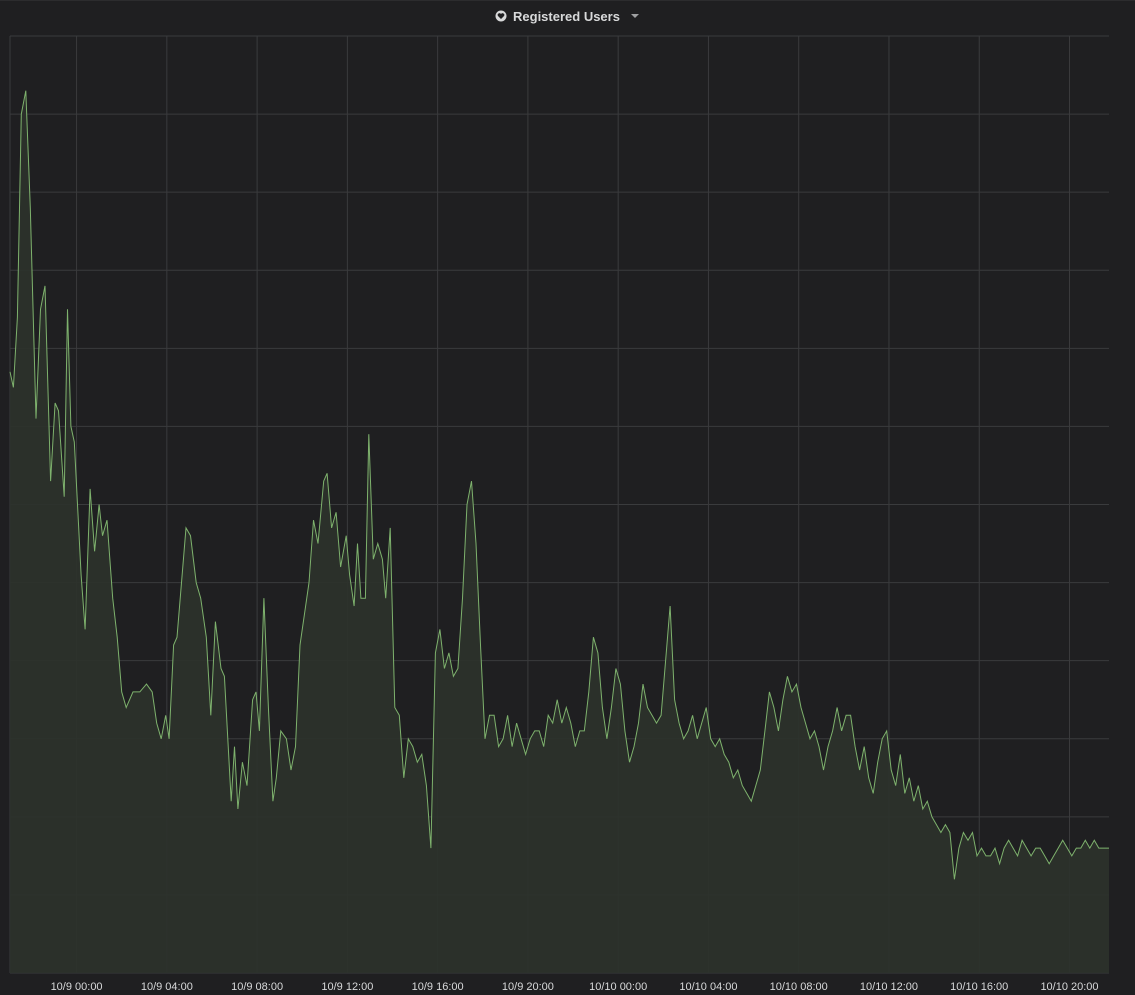 This screenshot has width=1135, height=995. What do you see at coordinates (1069, 987) in the screenshot?
I see `x-tick-label: 10/10 20:00` at bounding box center [1069, 987].